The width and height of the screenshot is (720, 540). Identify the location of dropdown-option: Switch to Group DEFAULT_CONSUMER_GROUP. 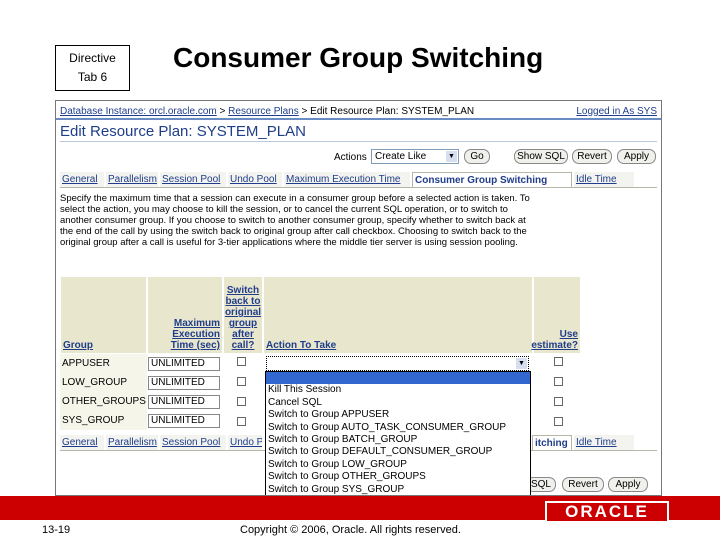
(398, 452).